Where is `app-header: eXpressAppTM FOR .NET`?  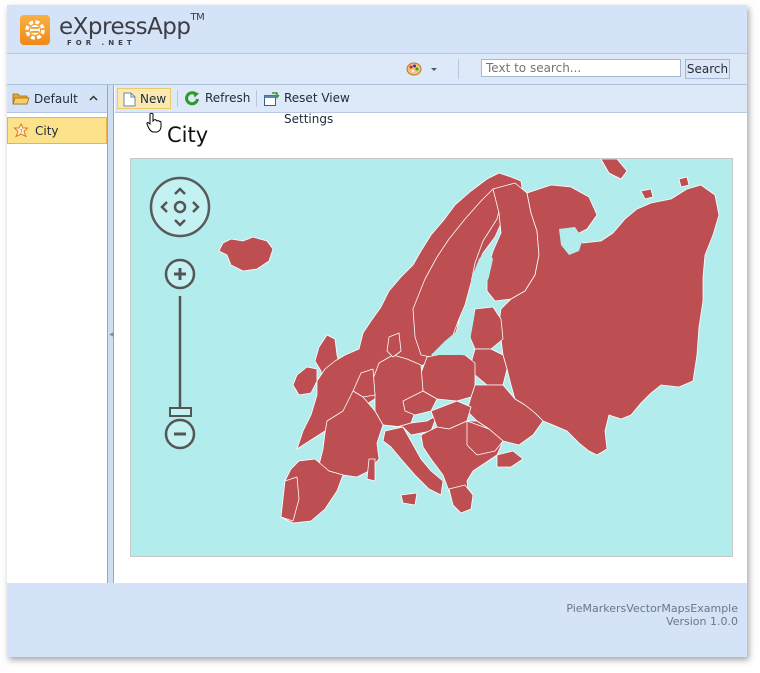
app-header: eXpressAppTM FOR .NET is located at coordinates (377, 29).